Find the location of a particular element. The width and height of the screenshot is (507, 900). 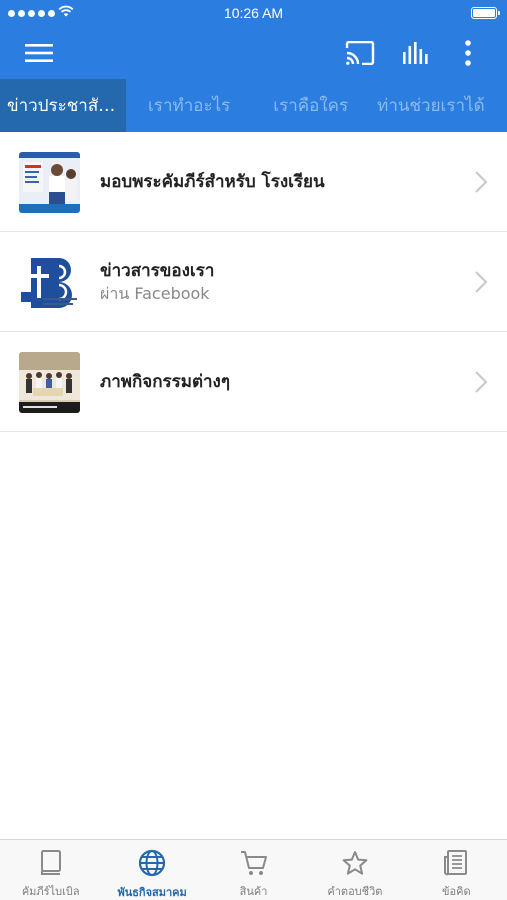

audio-levels-icon is located at coordinates (416, 53).